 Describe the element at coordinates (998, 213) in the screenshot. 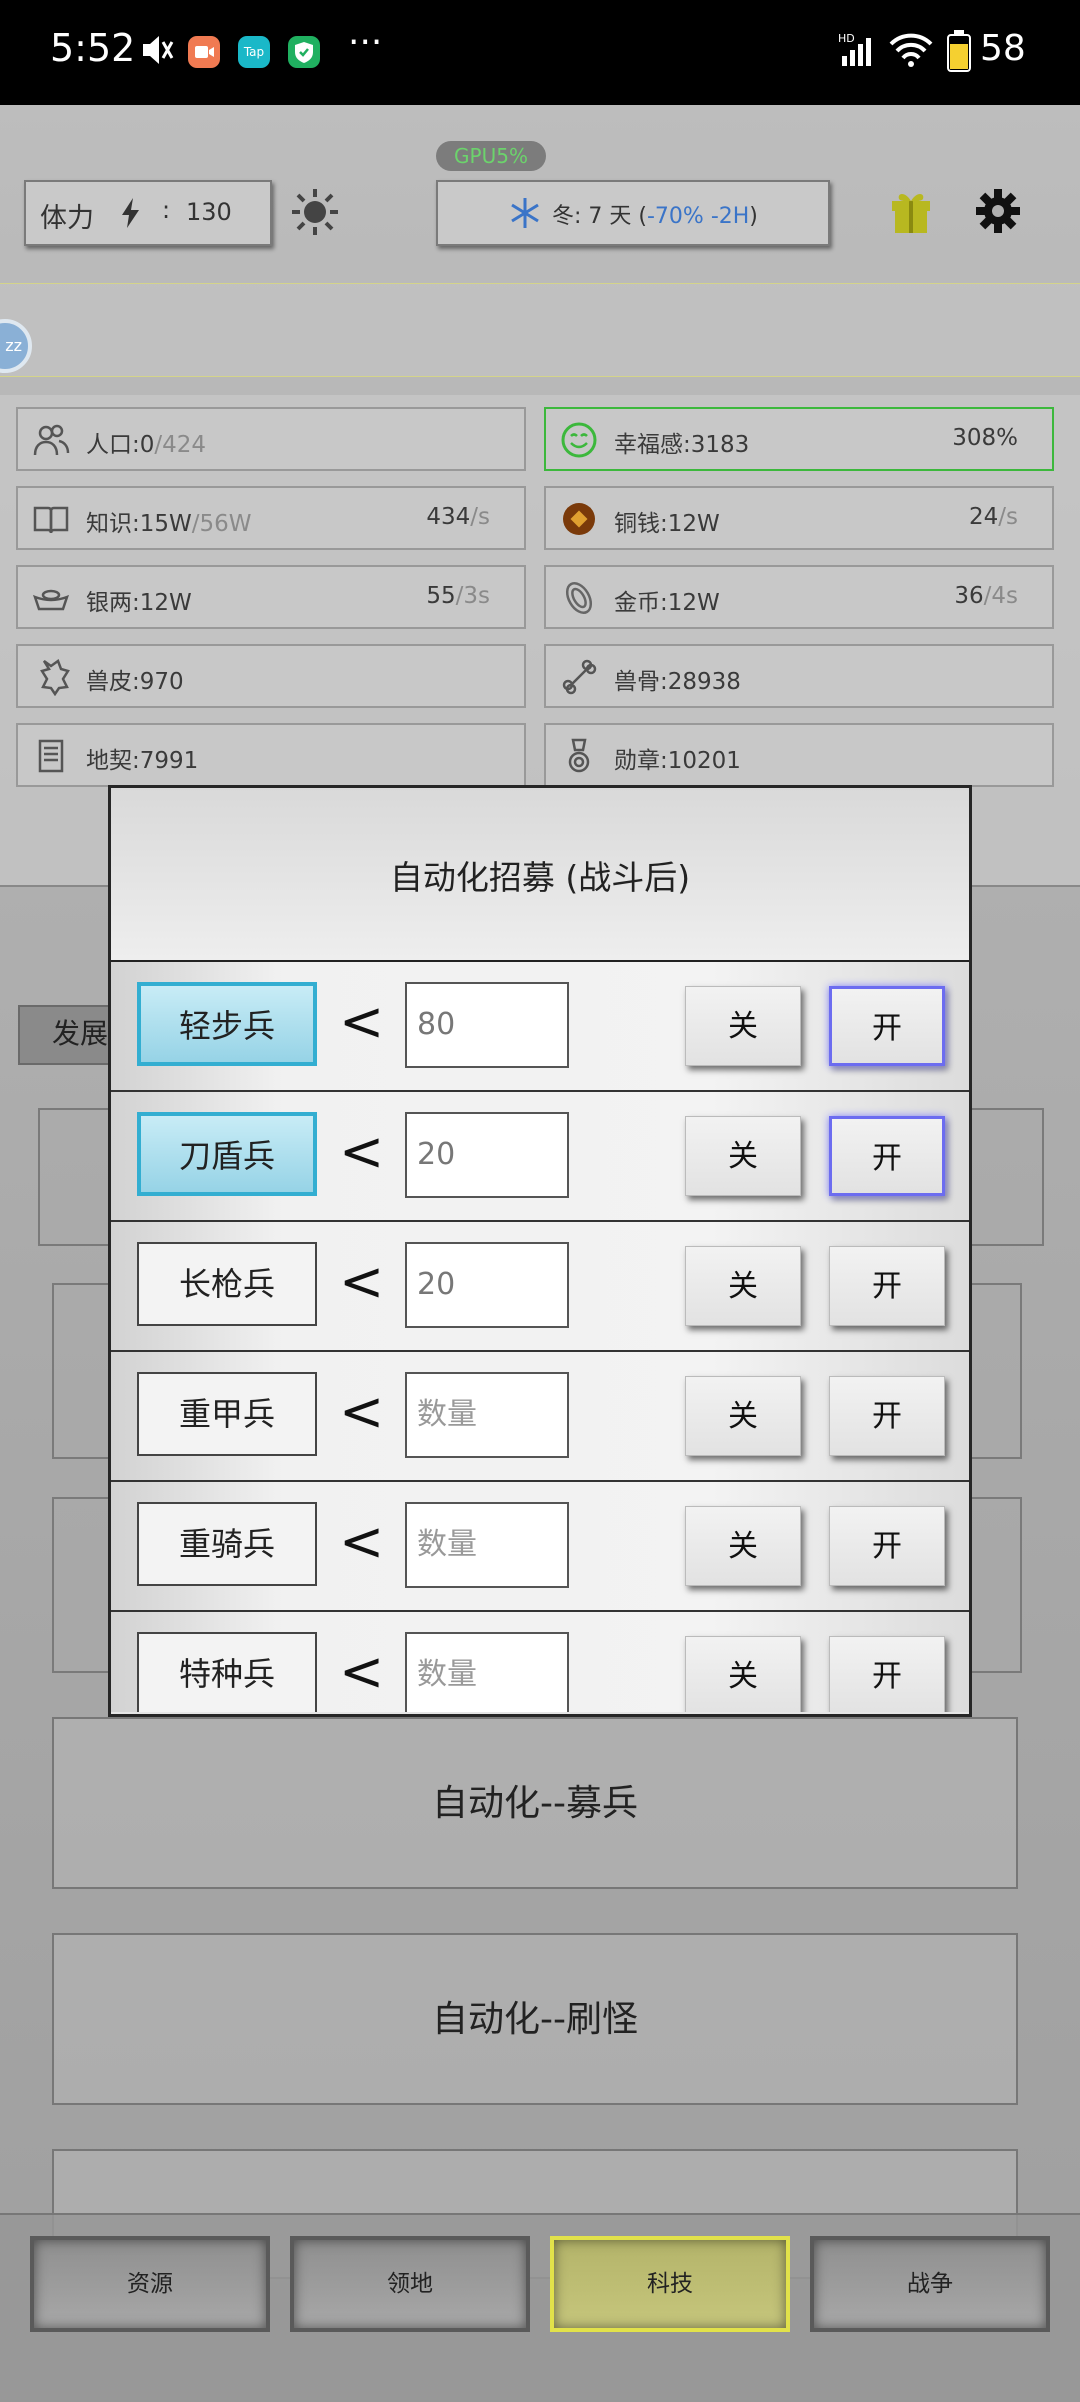

I see `settings-gear-icon` at that location.